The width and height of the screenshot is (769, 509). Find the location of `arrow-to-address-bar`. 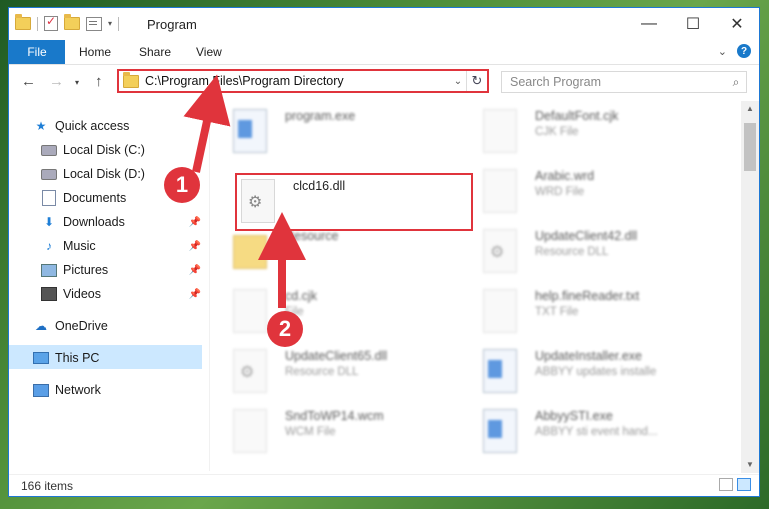

arrow-to-address-bar is located at coordinates (207, 123).